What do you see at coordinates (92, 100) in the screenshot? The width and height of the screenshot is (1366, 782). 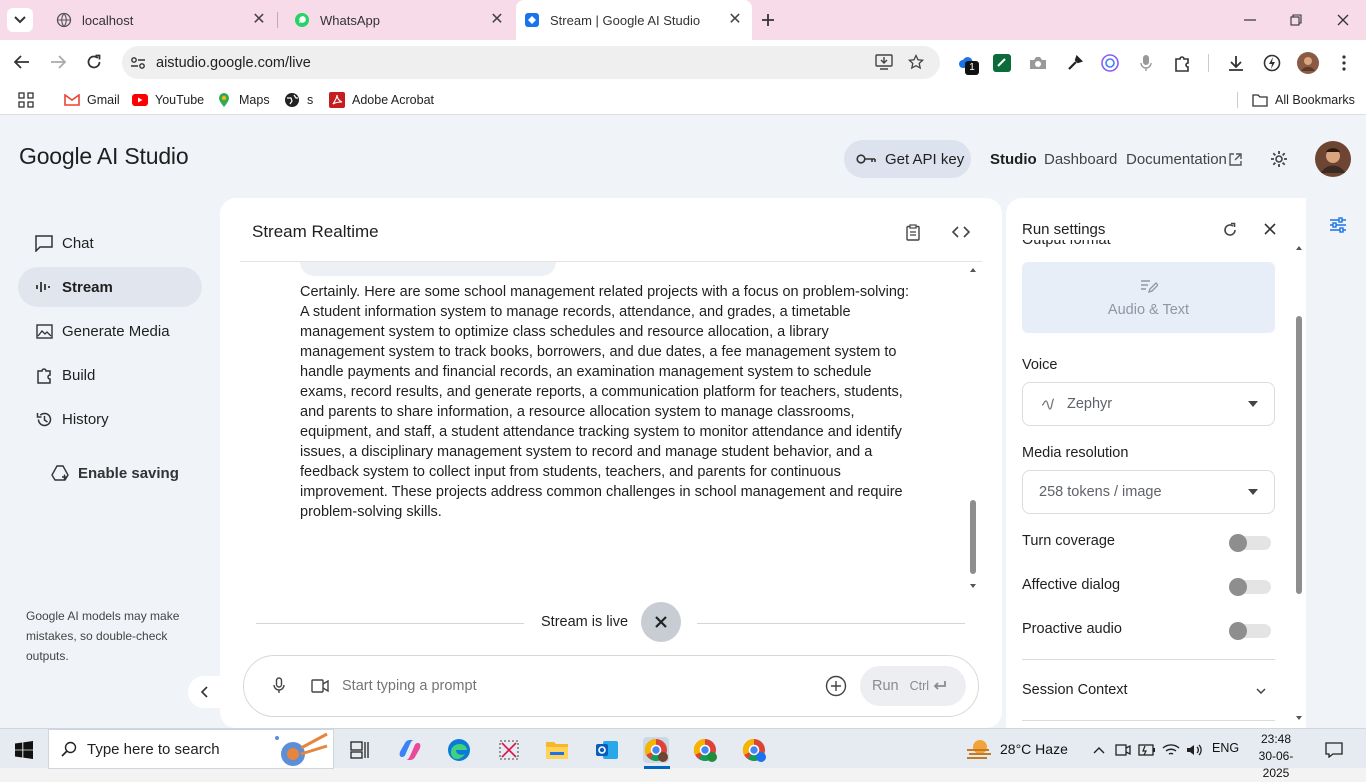 I see `bookmark-gmail: Gmail` at bounding box center [92, 100].